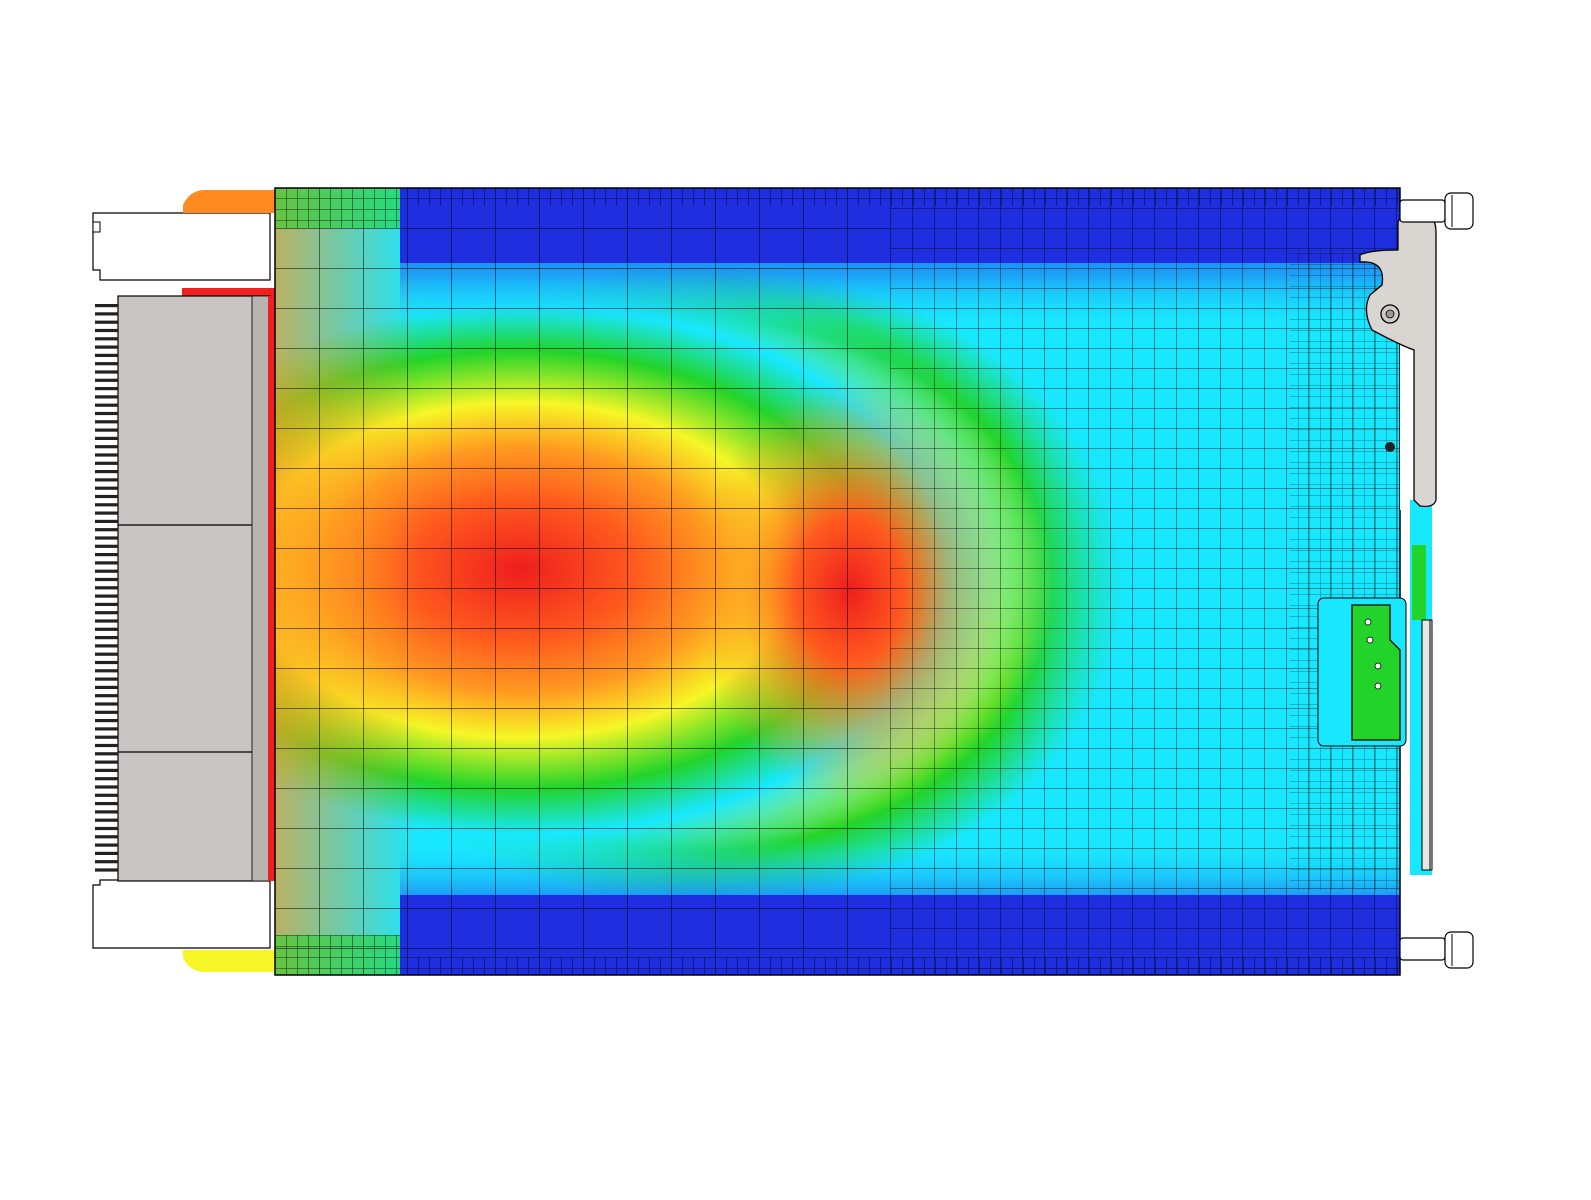  I want to click on connector-pins, so click(106, 588).